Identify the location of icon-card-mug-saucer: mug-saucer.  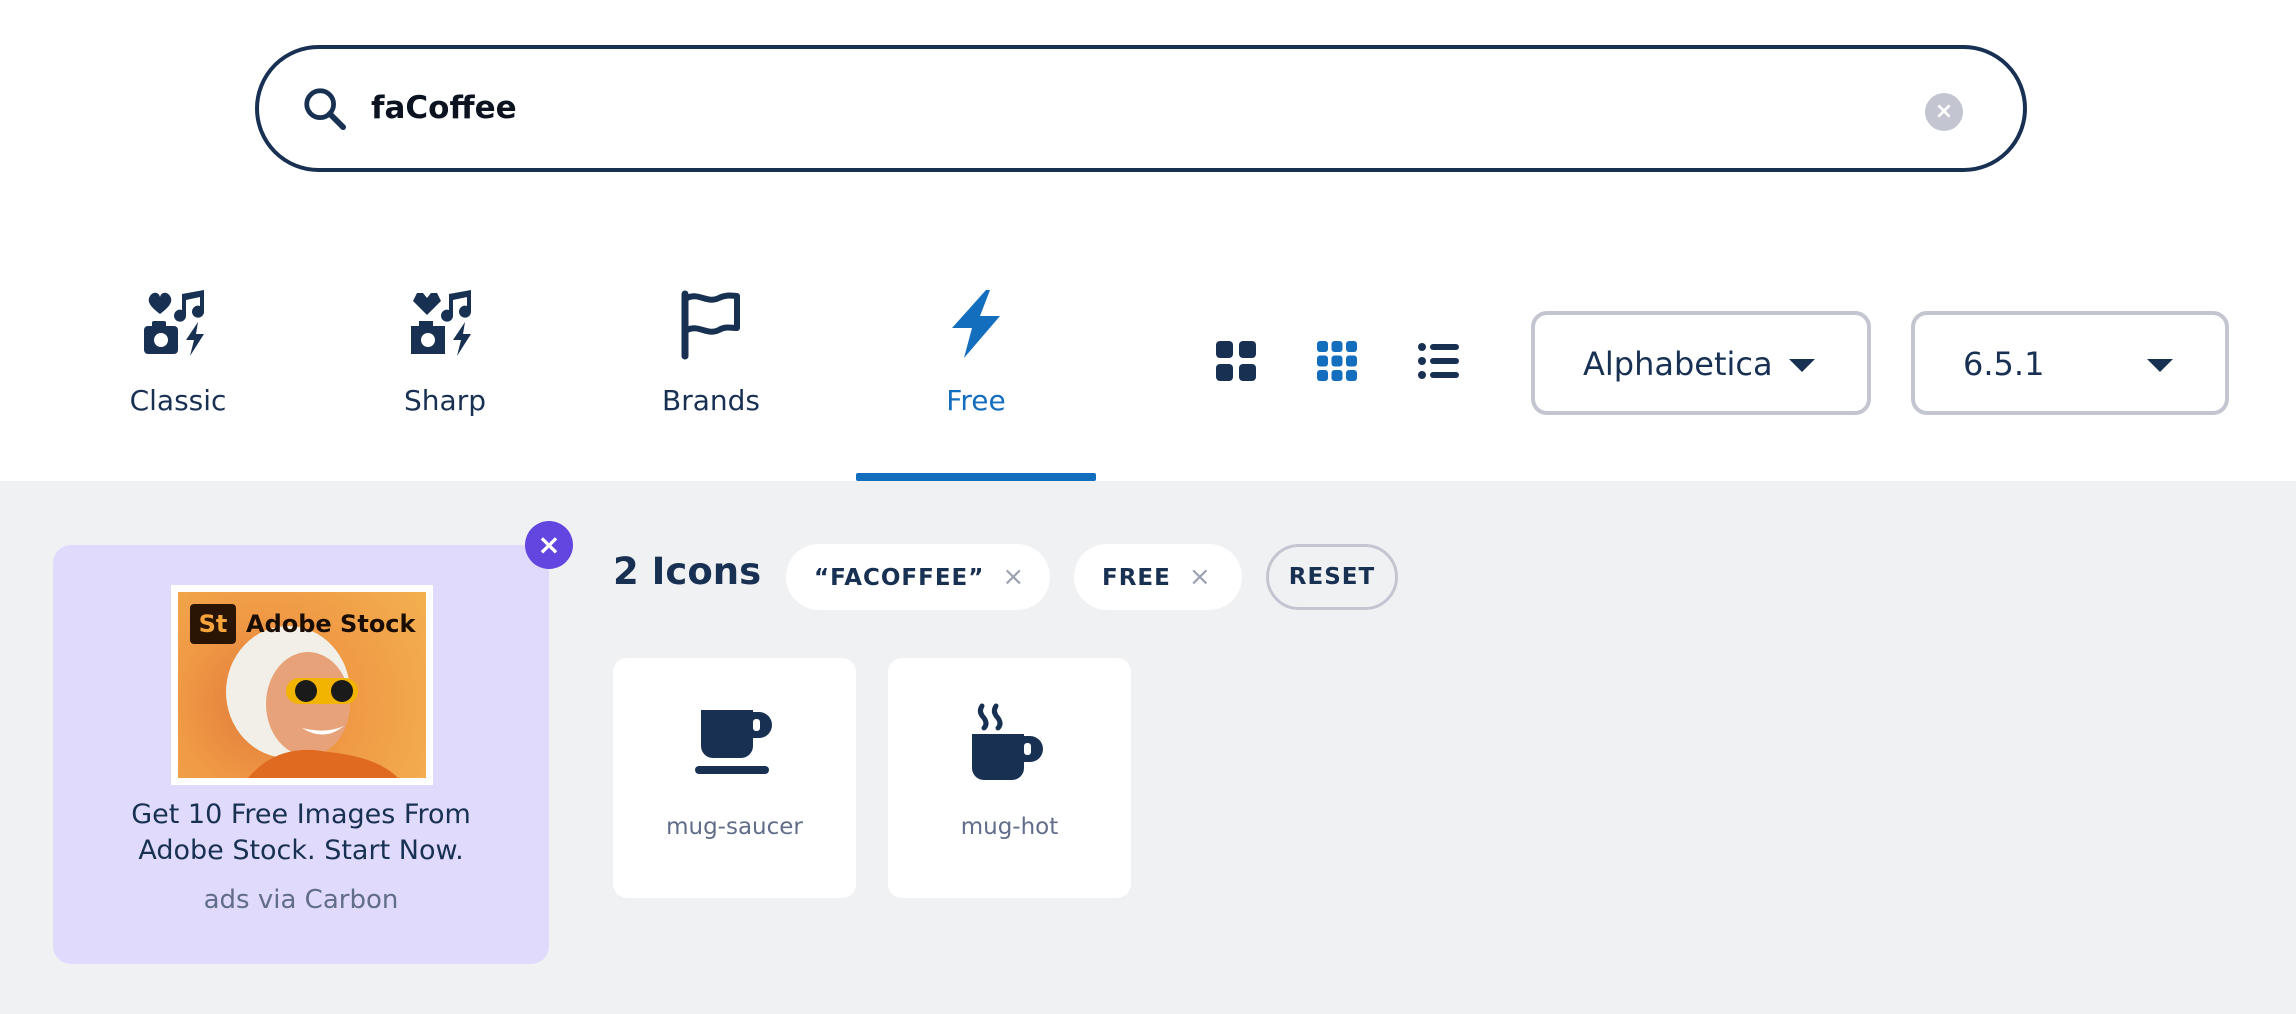
(734, 778).